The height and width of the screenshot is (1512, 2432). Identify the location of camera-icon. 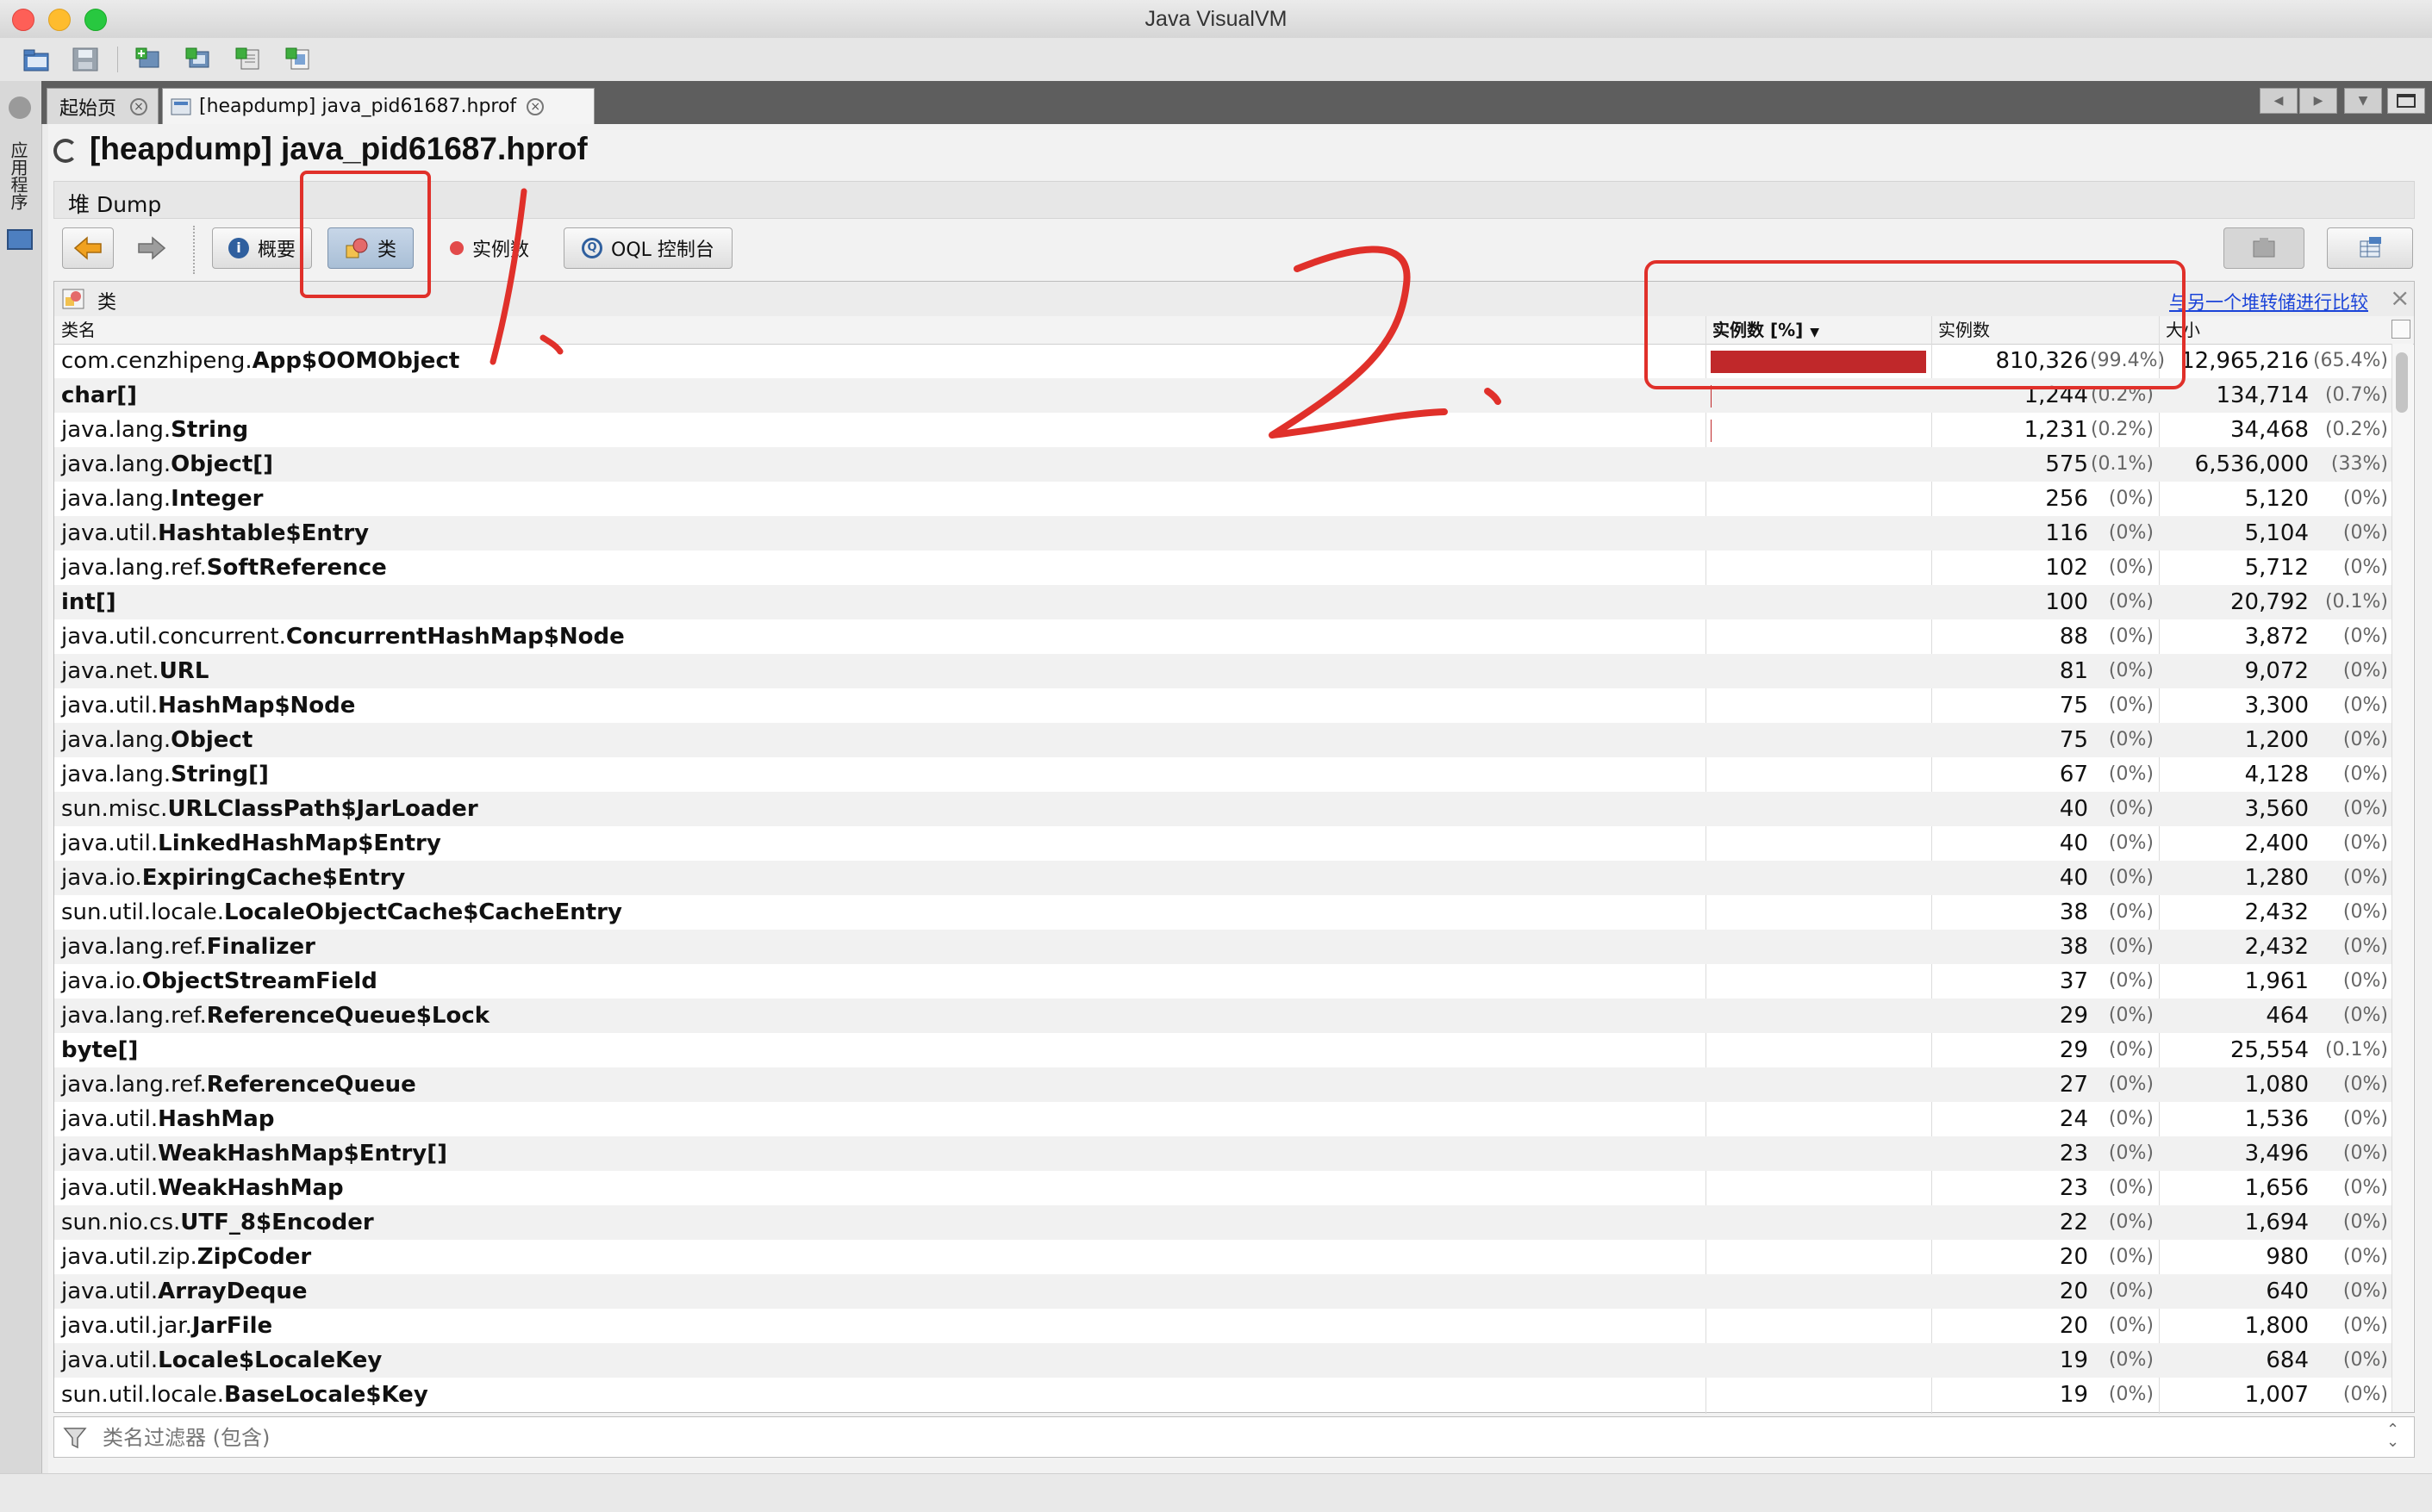
(2264, 248).